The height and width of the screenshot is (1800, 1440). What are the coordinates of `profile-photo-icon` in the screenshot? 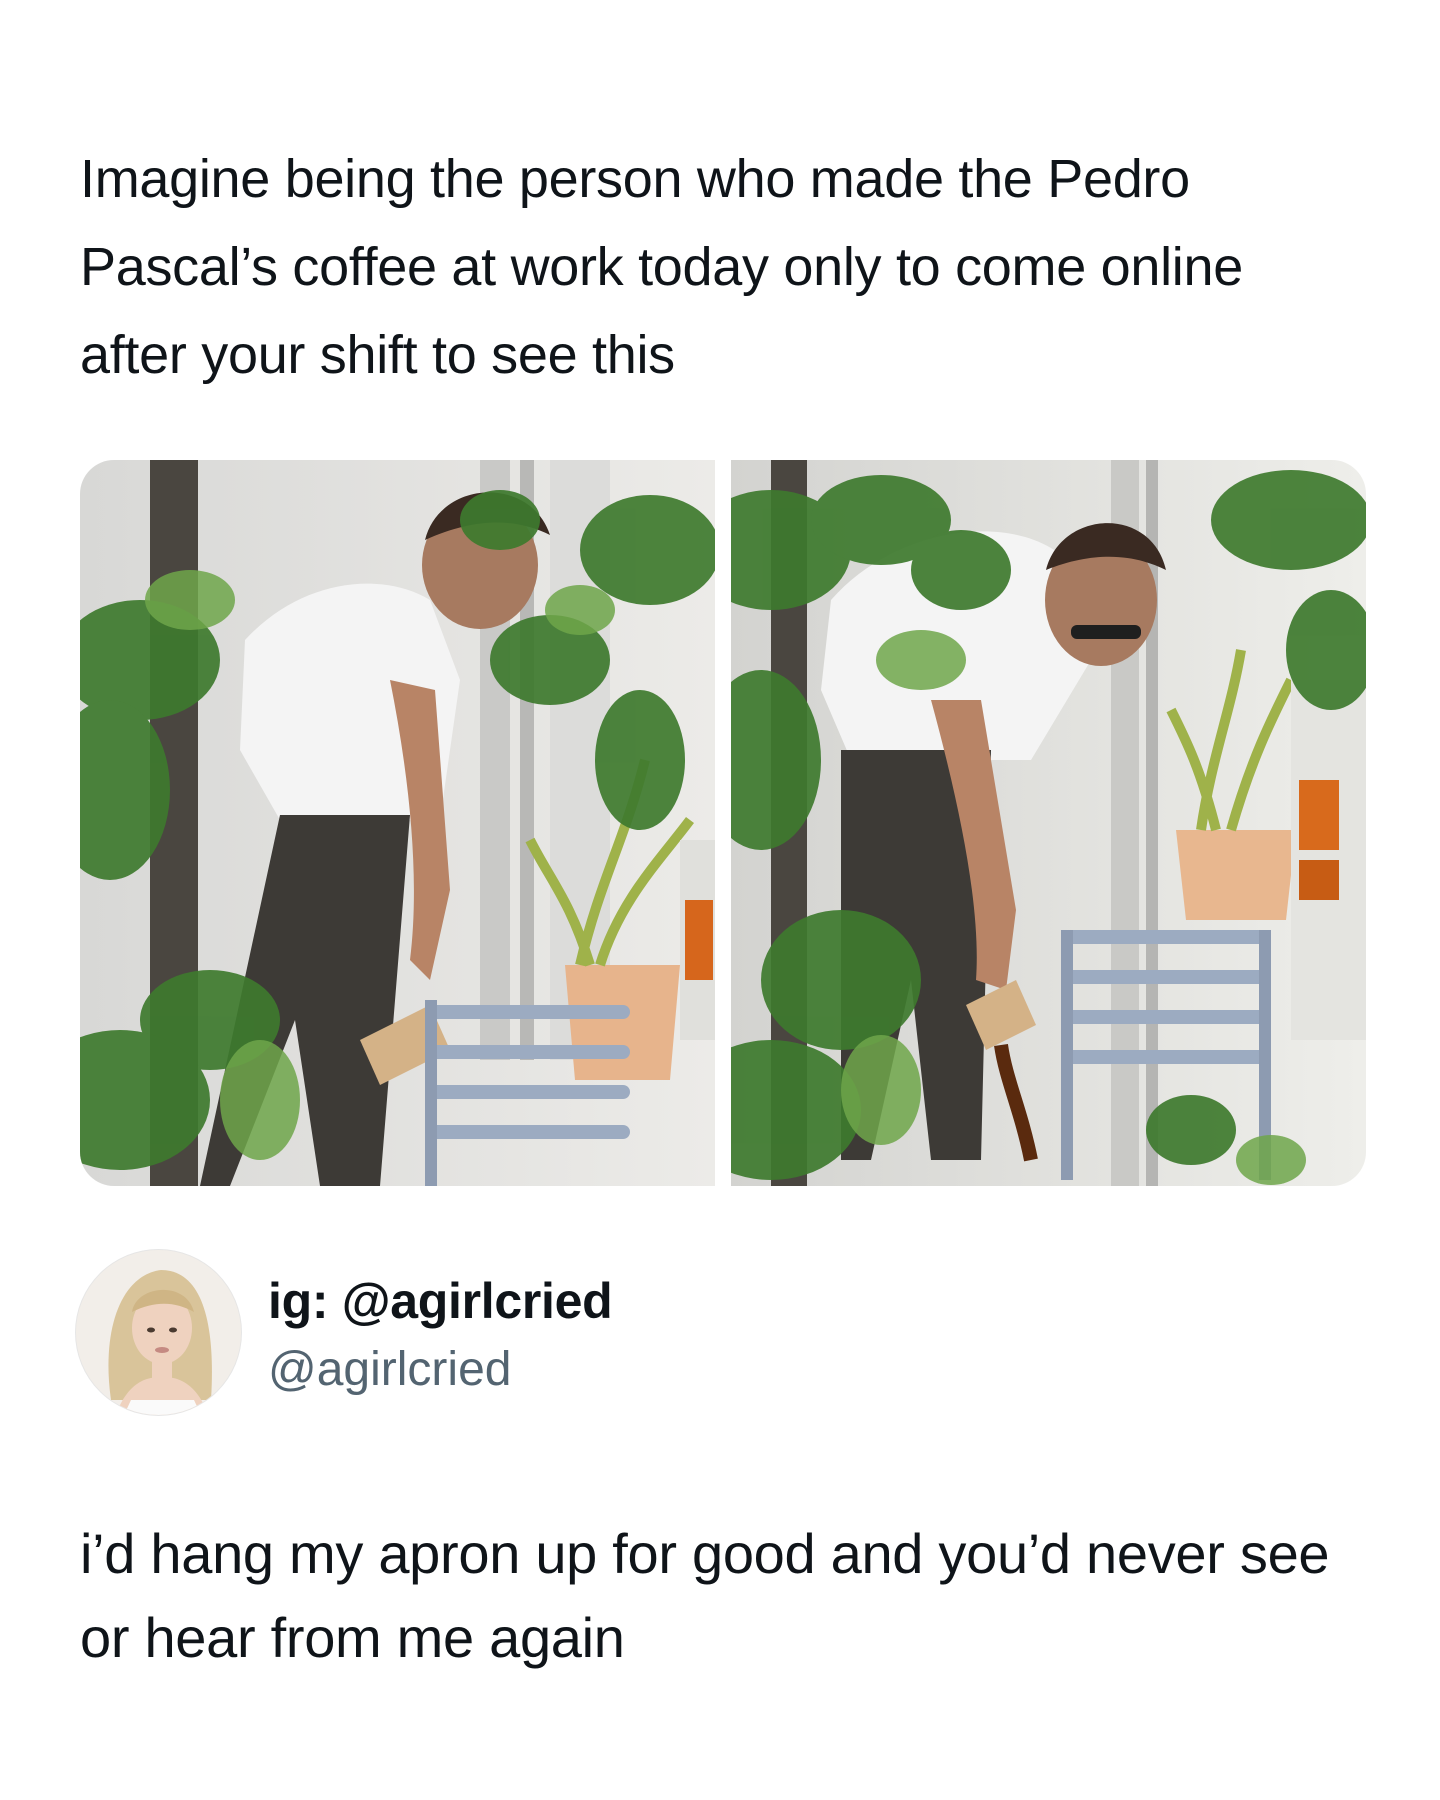 It's located at (158, 1332).